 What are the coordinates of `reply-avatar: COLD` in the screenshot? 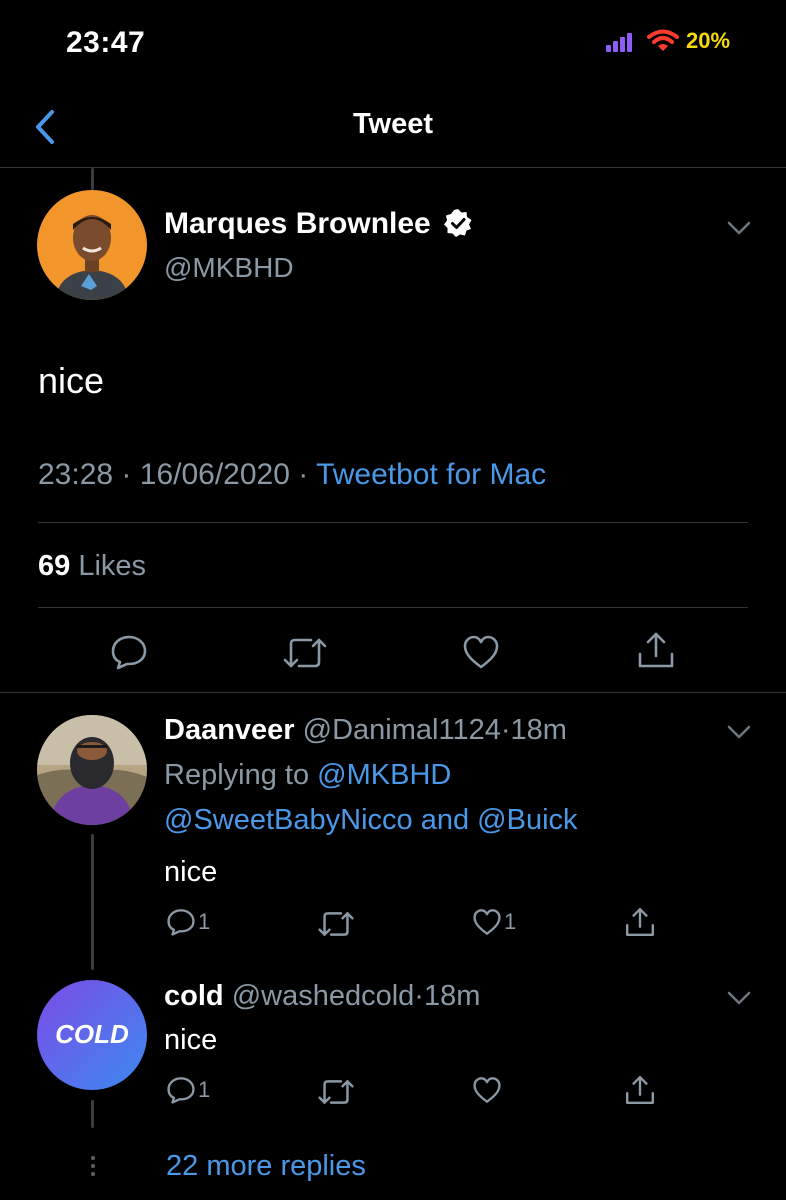 It's located at (92, 1035).